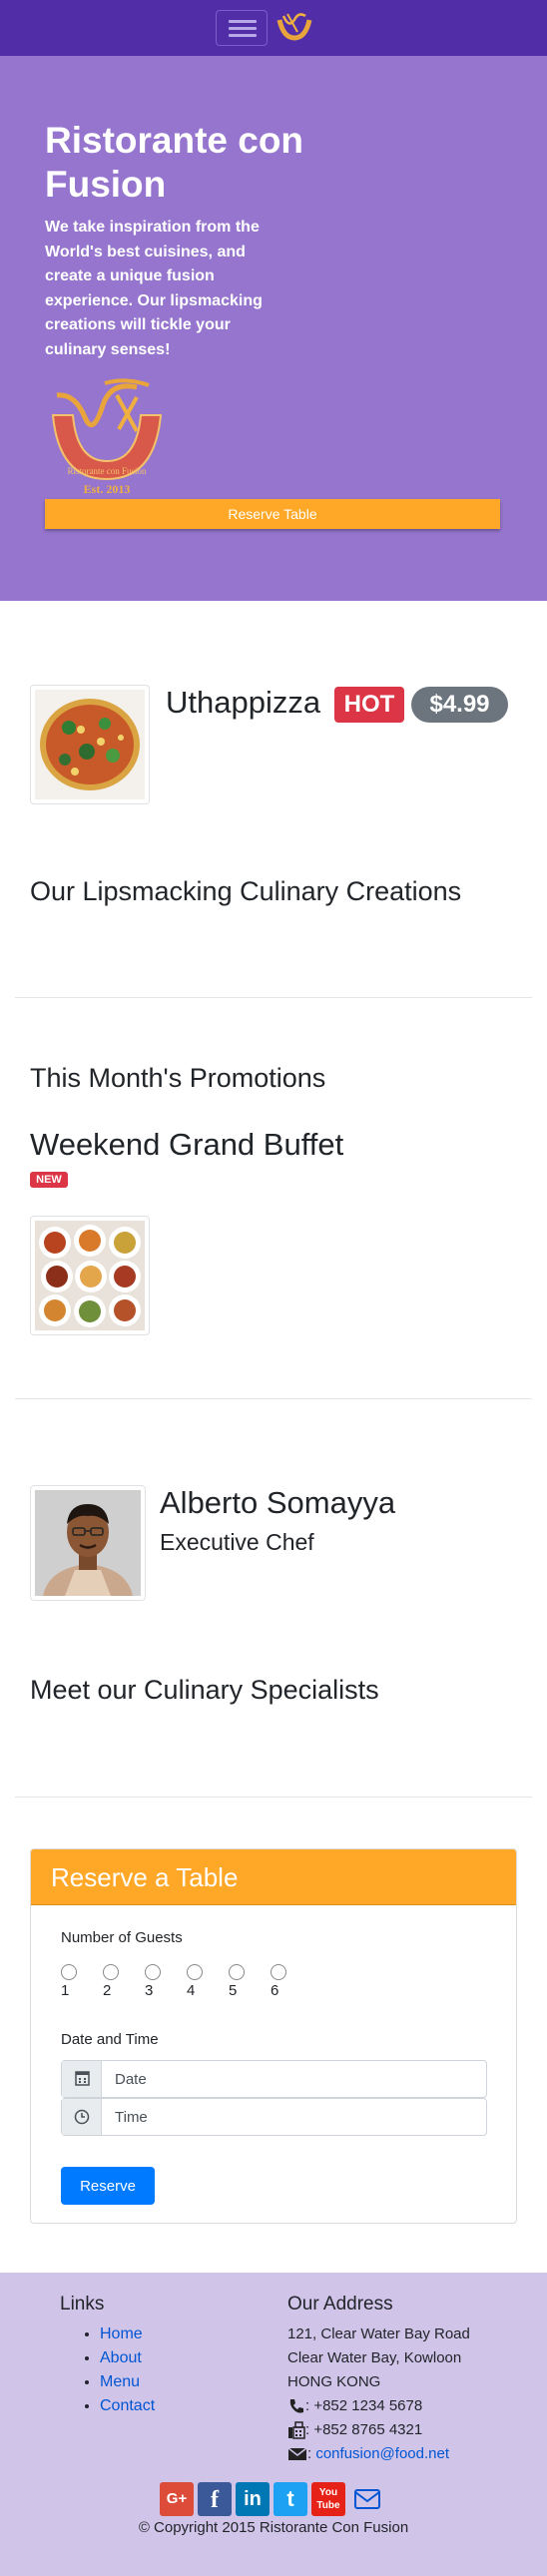 The height and width of the screenshot is (2576, 547). What do you see at coordinates (253, 2499) in the screenshot?
I see `linkedin-icon: in` at bounding box center [253, 2499].